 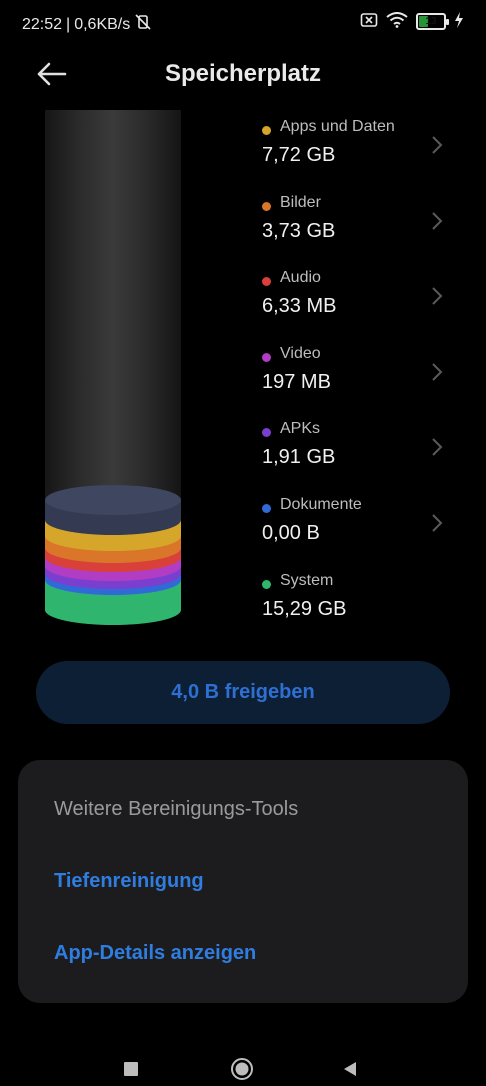 I want to click on video-color-dot, so click(x=266, y=357).